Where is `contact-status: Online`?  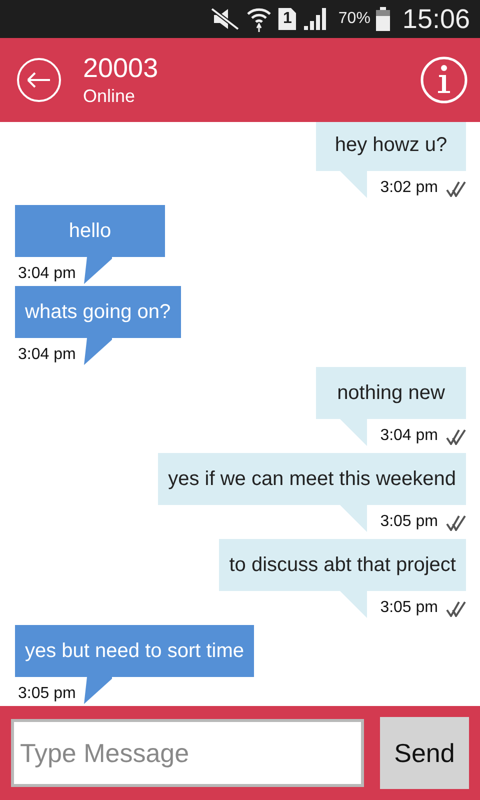 contact-status: Online is located at coordinates (109, 96).